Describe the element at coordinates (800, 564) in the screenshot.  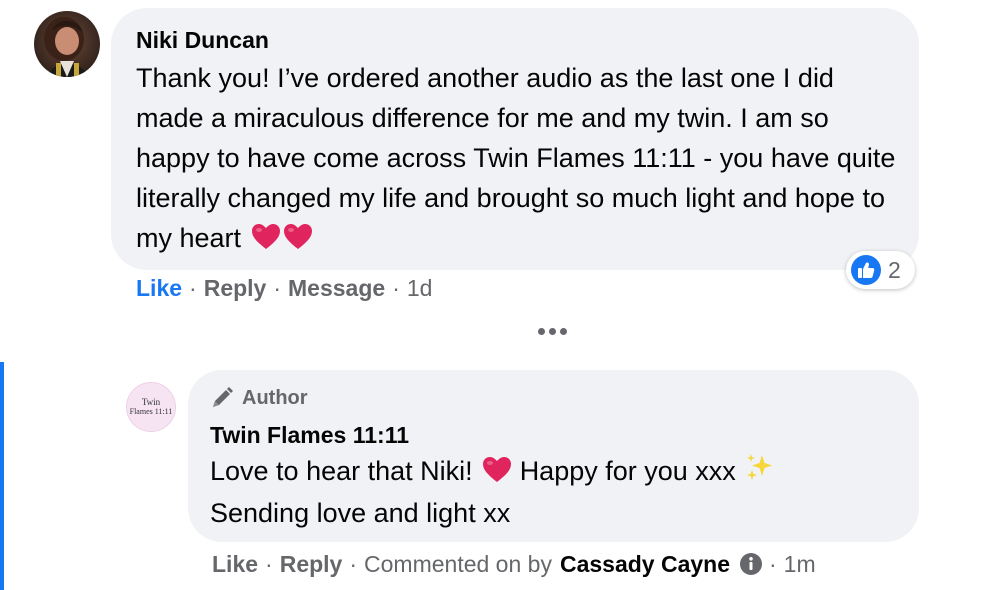
I see `reply-timestamp: 1m` at that location.